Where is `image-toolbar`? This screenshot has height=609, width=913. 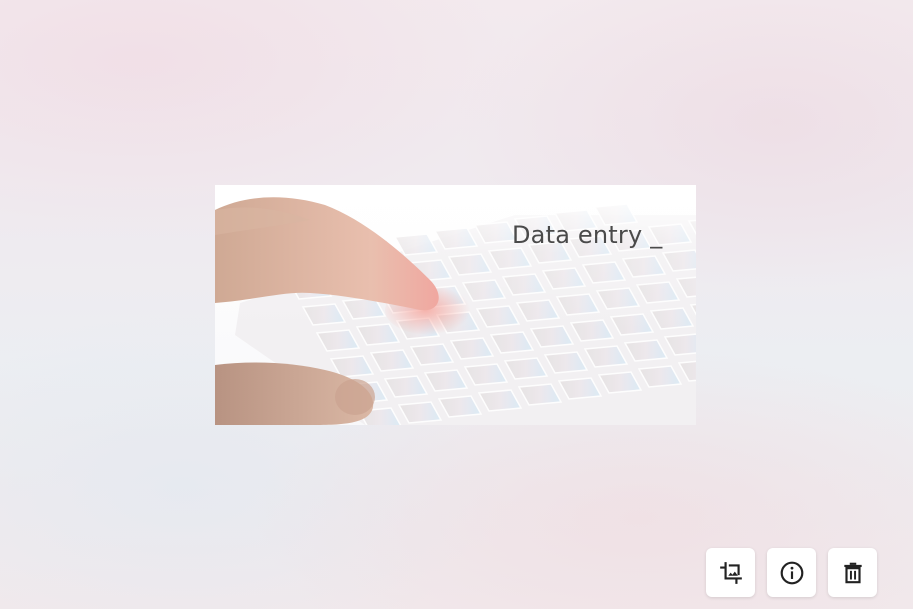
image-toolbar is located at coordinates (791, 572).